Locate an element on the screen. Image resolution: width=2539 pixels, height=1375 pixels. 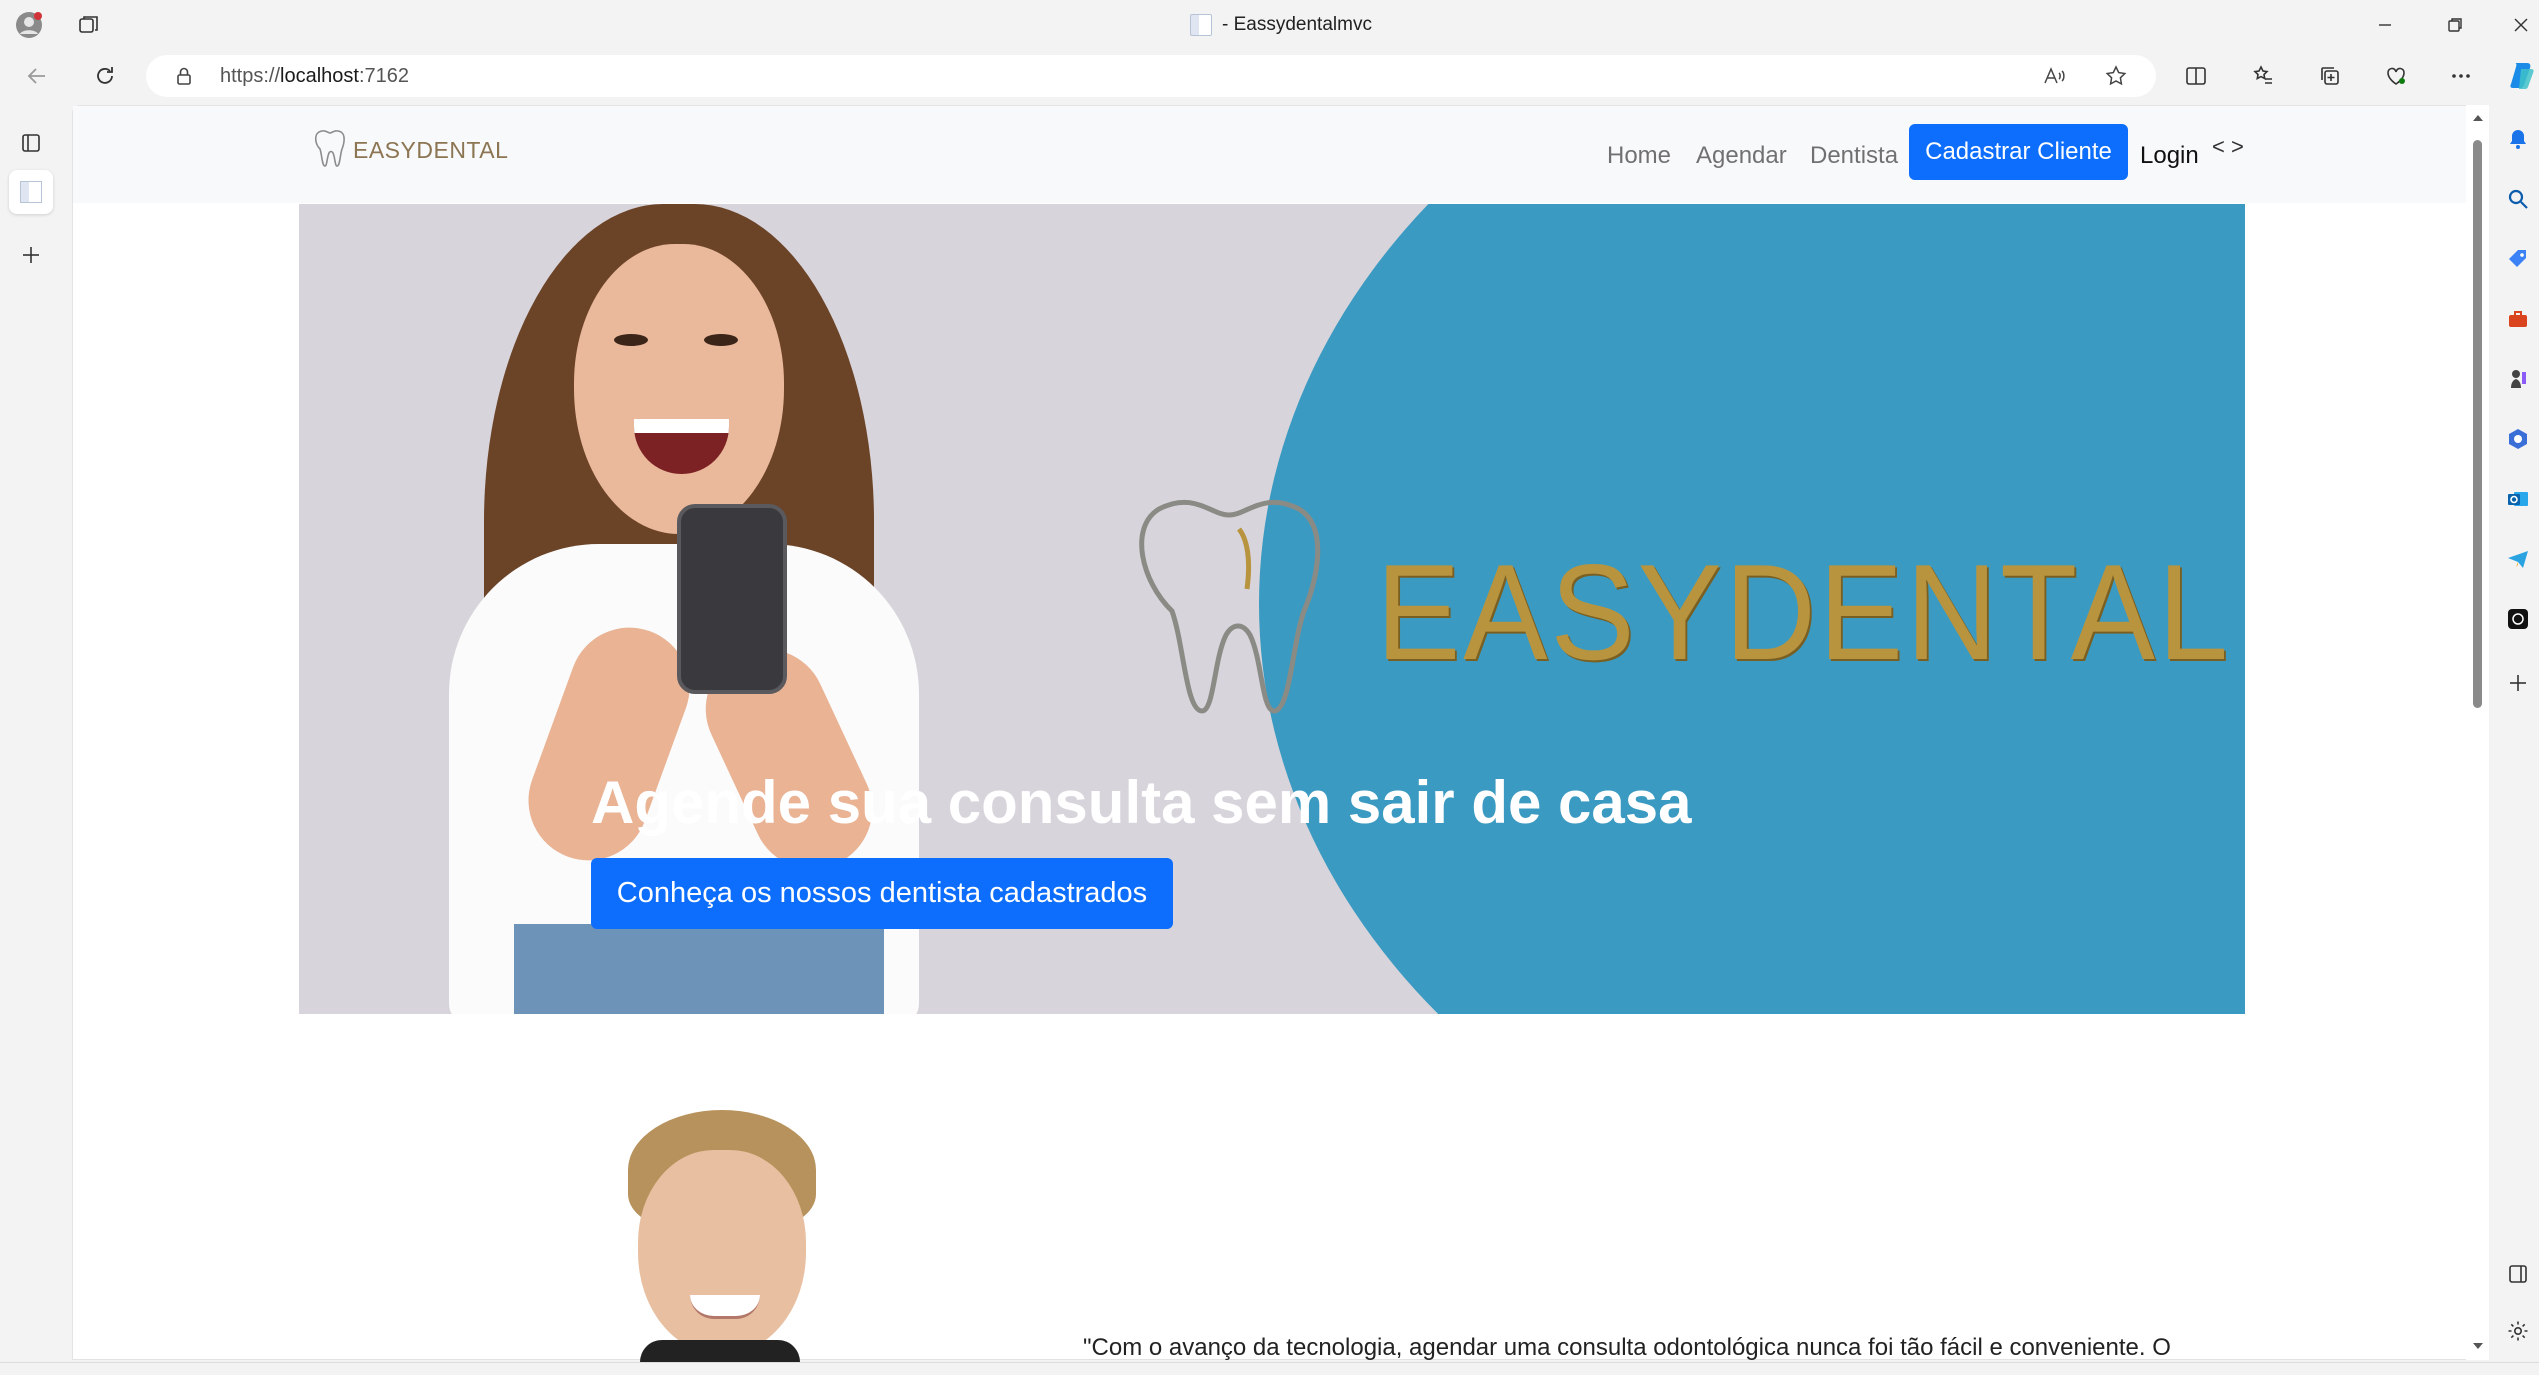
address-bar is located at coordinates (1151, 76).